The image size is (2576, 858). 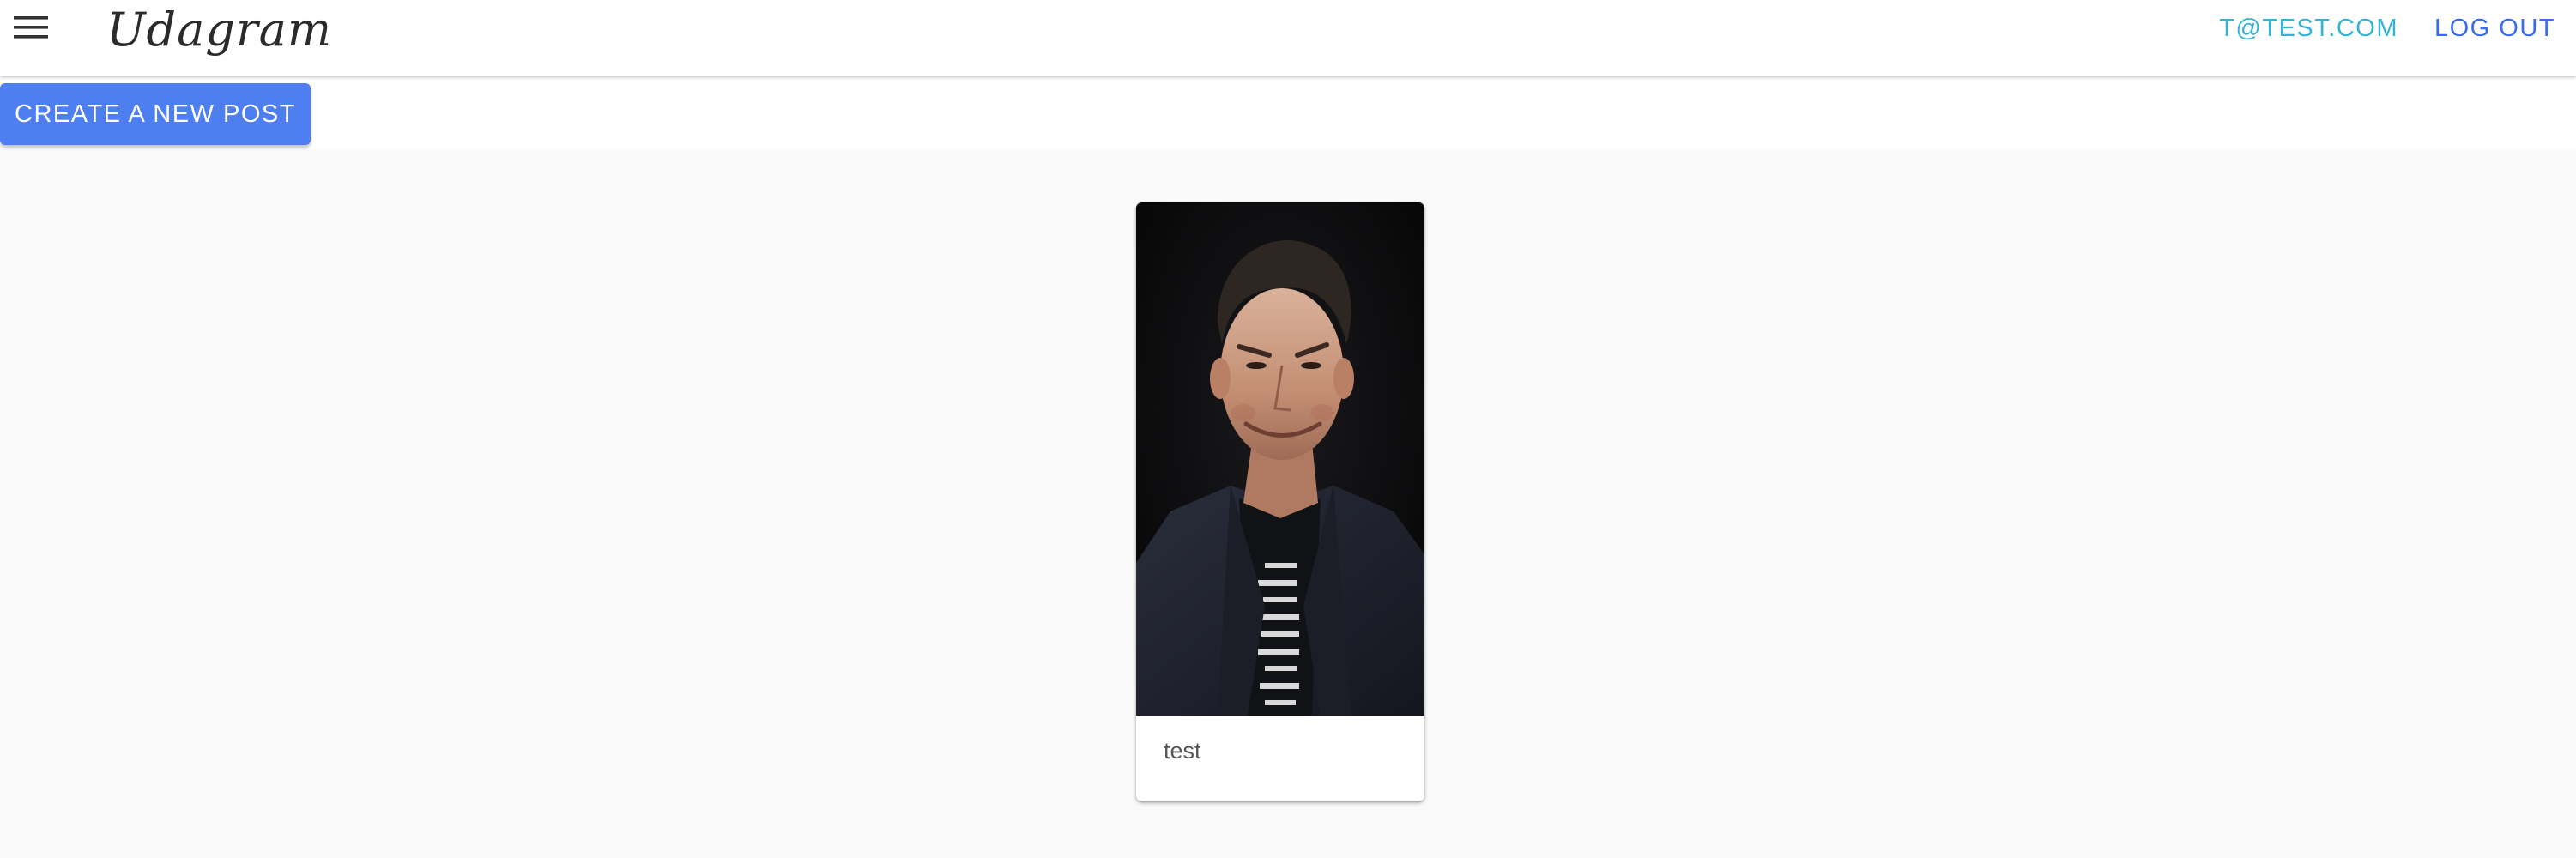 I want to click on create-post-button: CREATE A NEW POST, so click(x=155, y=114).